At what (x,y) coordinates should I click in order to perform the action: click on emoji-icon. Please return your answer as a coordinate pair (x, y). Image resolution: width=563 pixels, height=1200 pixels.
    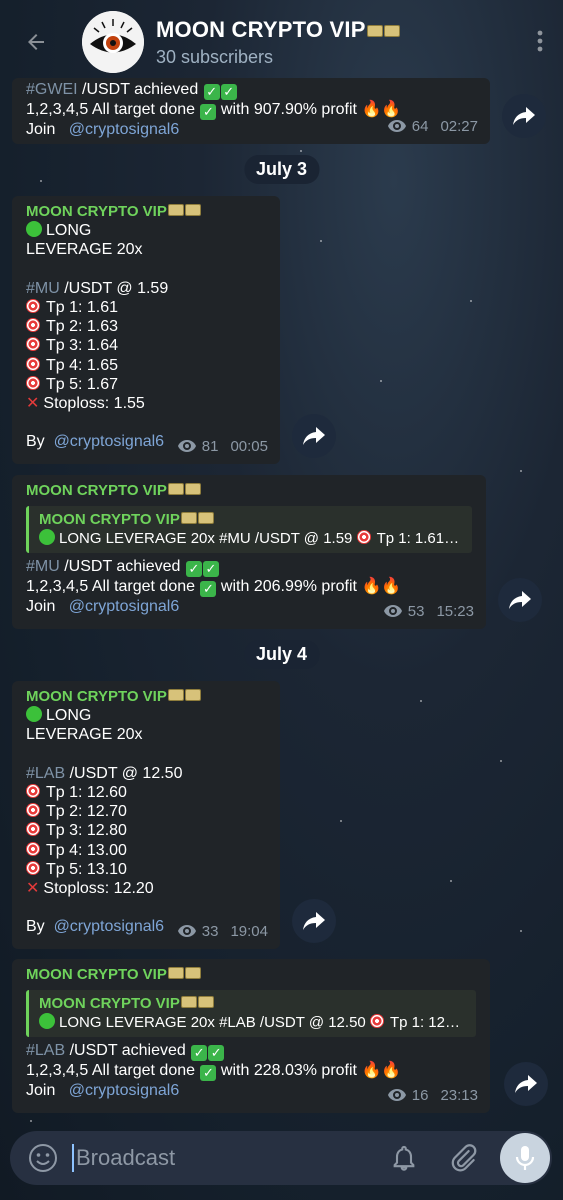
    Looking at the image, I should click on (43, 1158).